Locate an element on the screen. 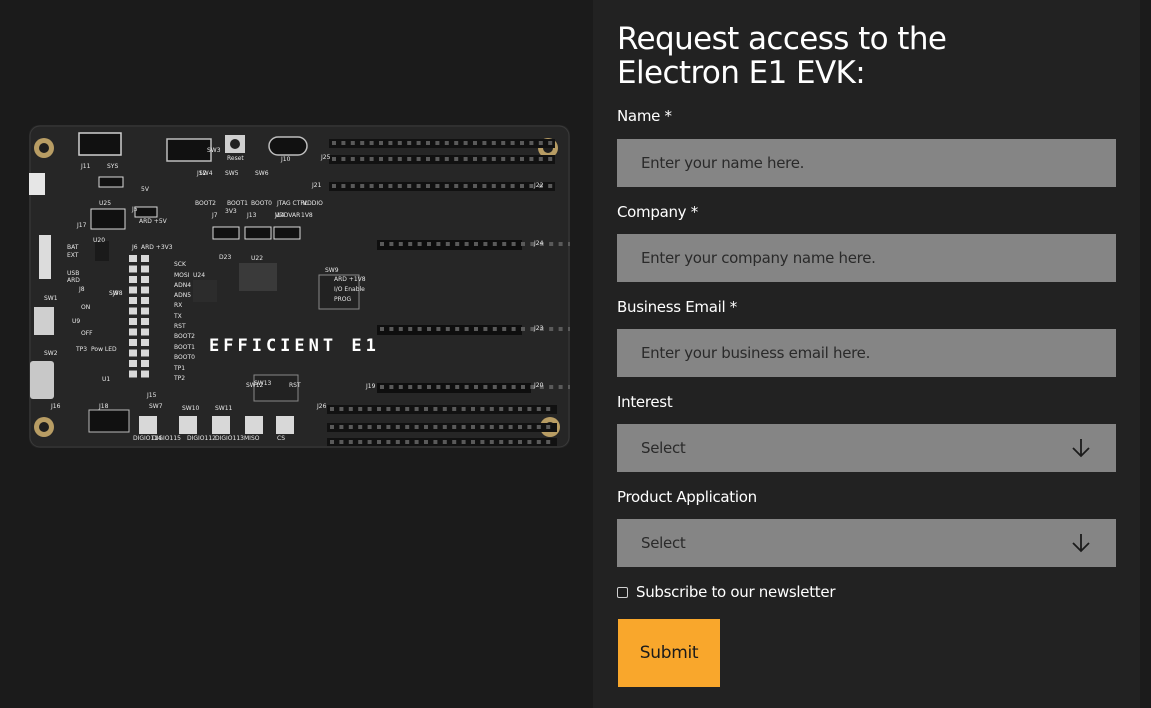 This screenshot has height=708, width=1151. interest-label: Interest is located at coordinates (645, 402).